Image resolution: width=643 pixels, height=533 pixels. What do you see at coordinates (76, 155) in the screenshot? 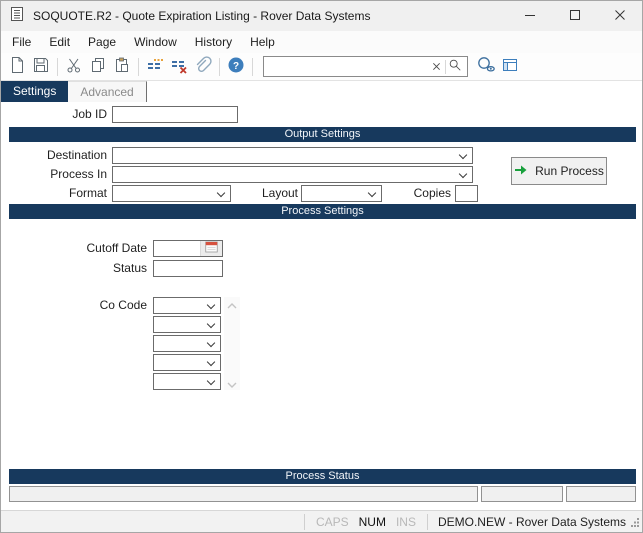
I see `destination-label: Destination` at bounding box center [76, 155].